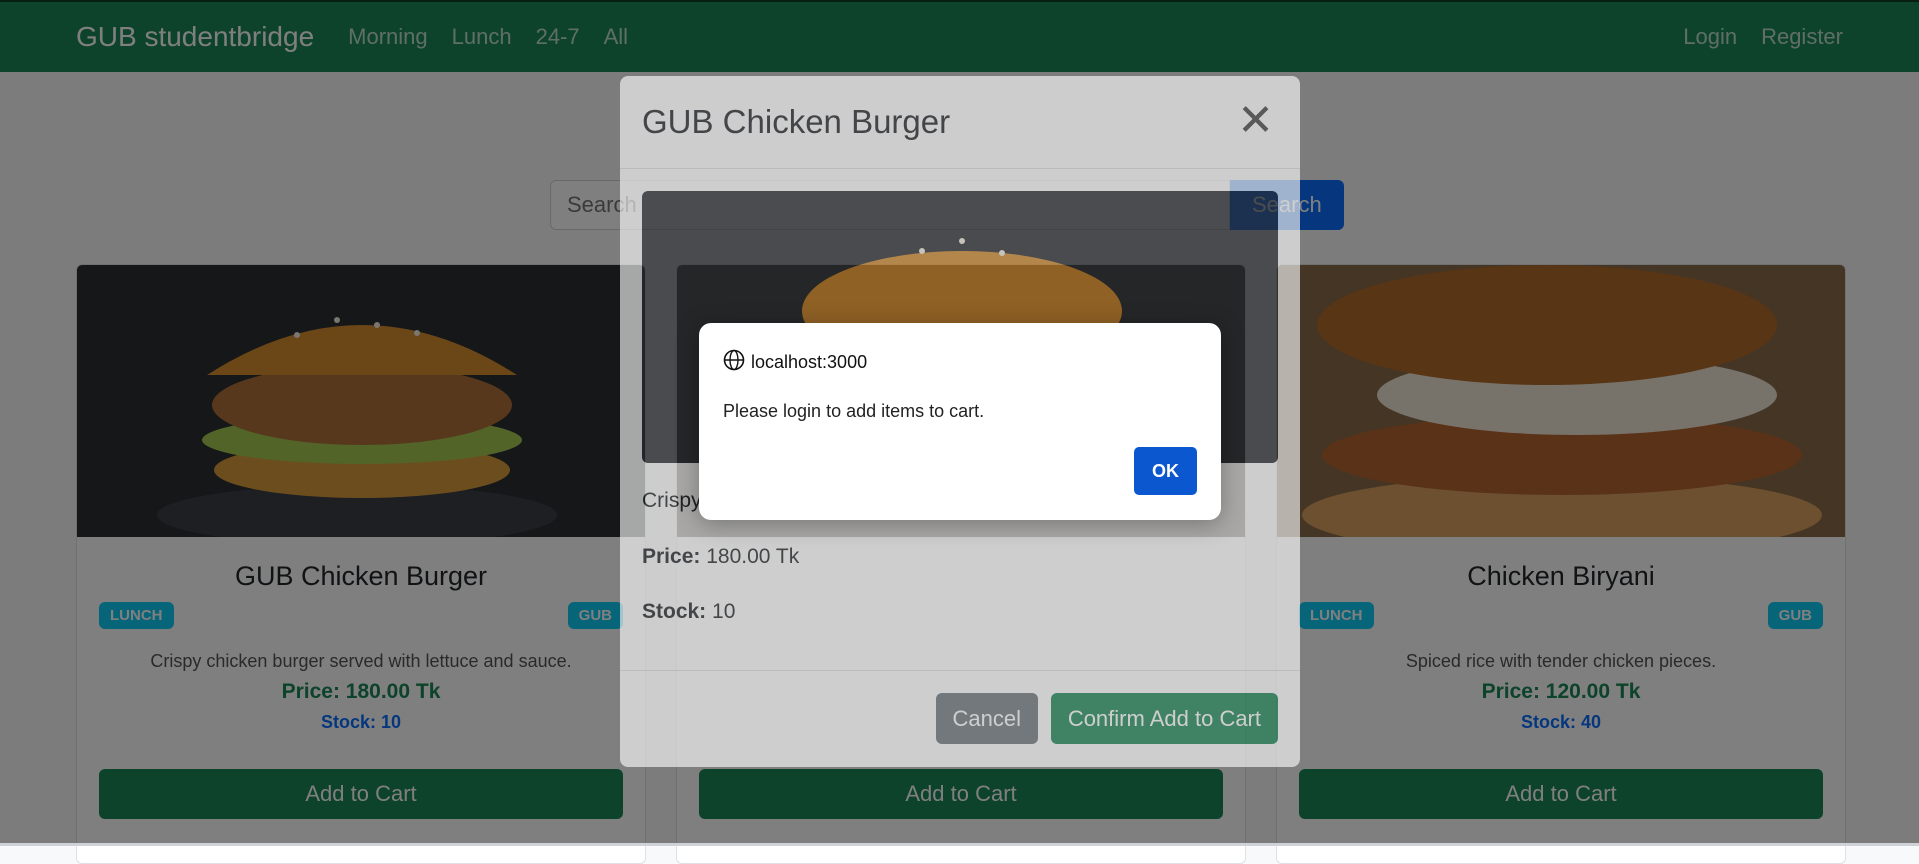 This screenshot has height=864, width=1919. Describe the element at coordinates (1164, 718) in the screenshot. I see `confirm-add-to-cart-button: Confirm Add to Cart` at that location.